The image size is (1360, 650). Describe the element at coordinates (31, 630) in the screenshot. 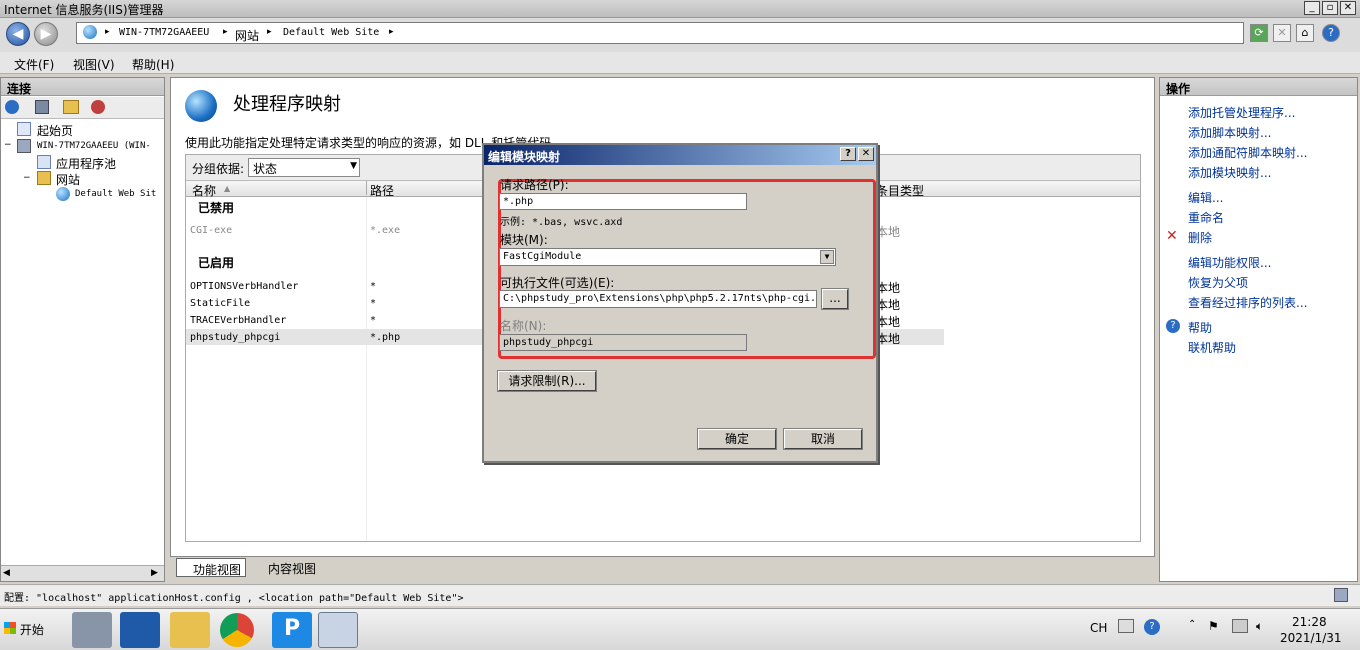

I see `start-label: 开始` at that location.